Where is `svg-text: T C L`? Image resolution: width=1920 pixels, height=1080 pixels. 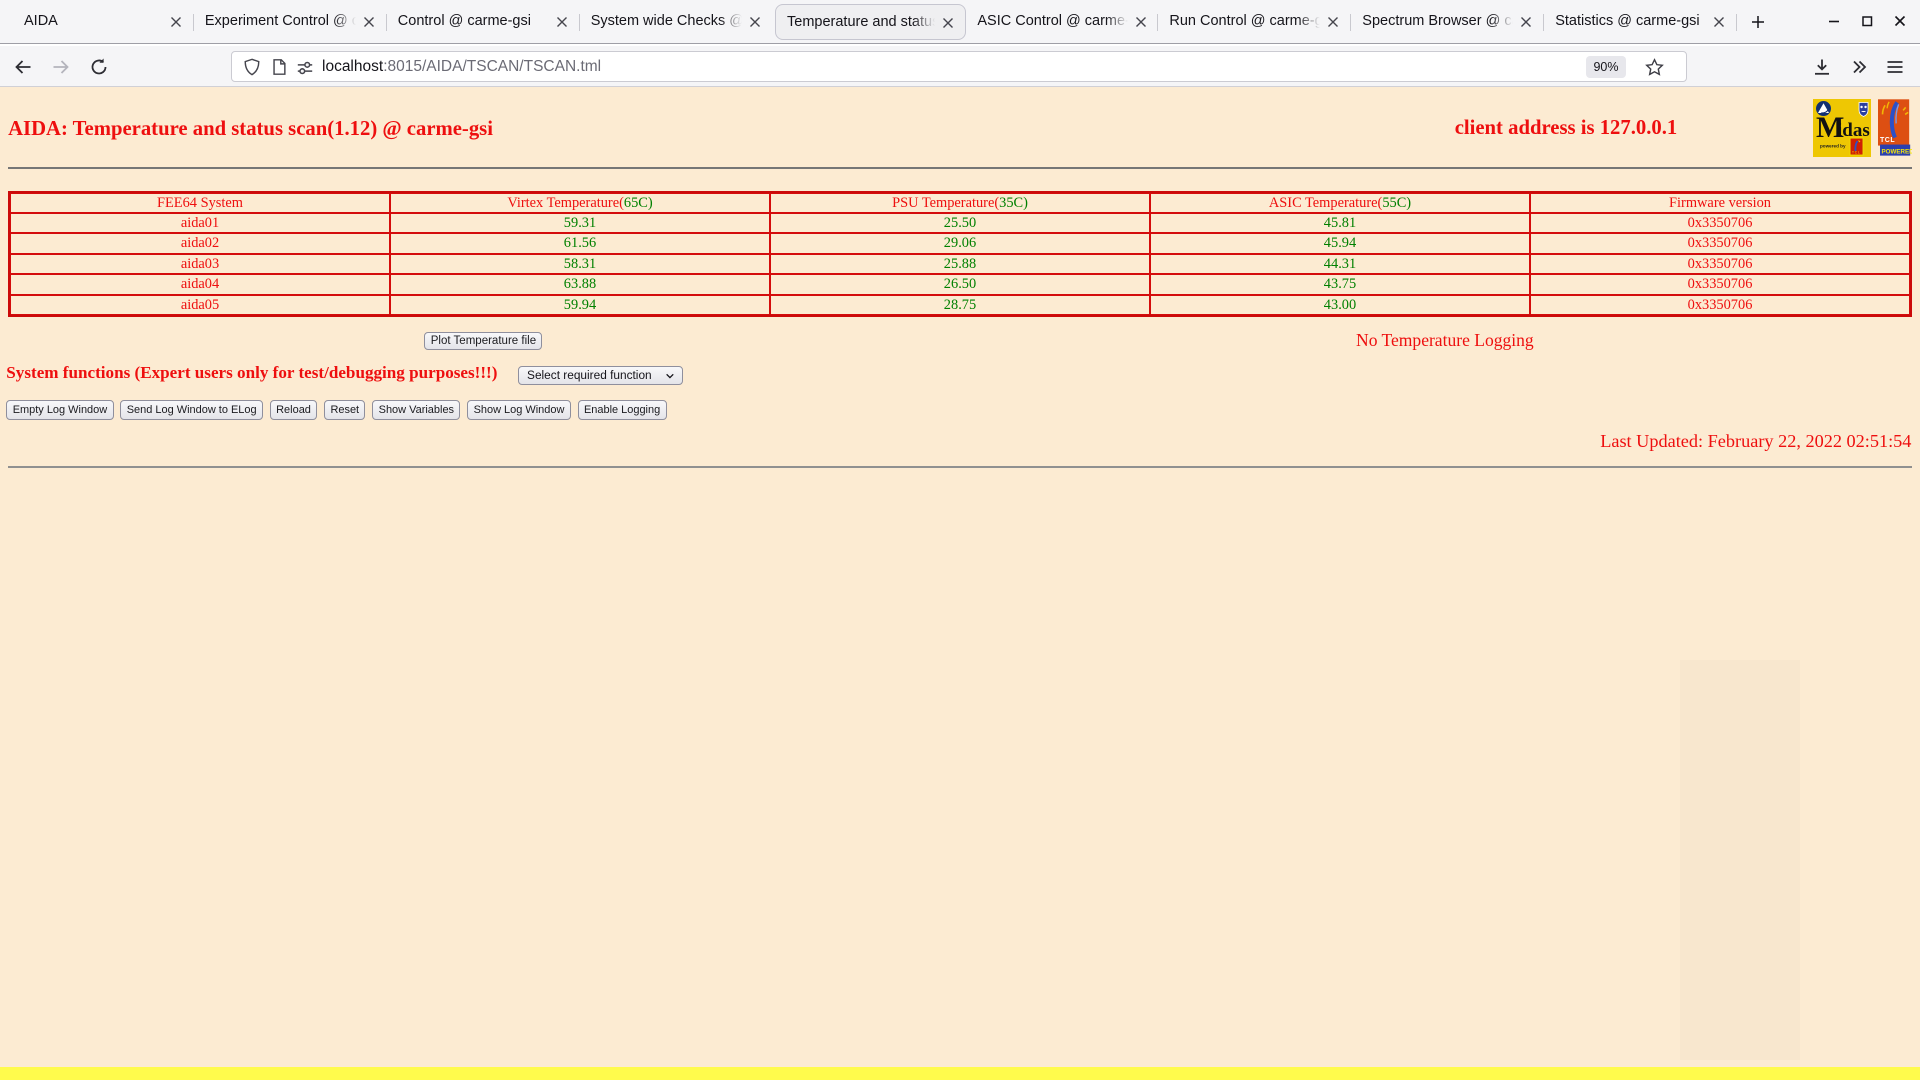
svg-text: T C L is located at coordinates (1856, 153).